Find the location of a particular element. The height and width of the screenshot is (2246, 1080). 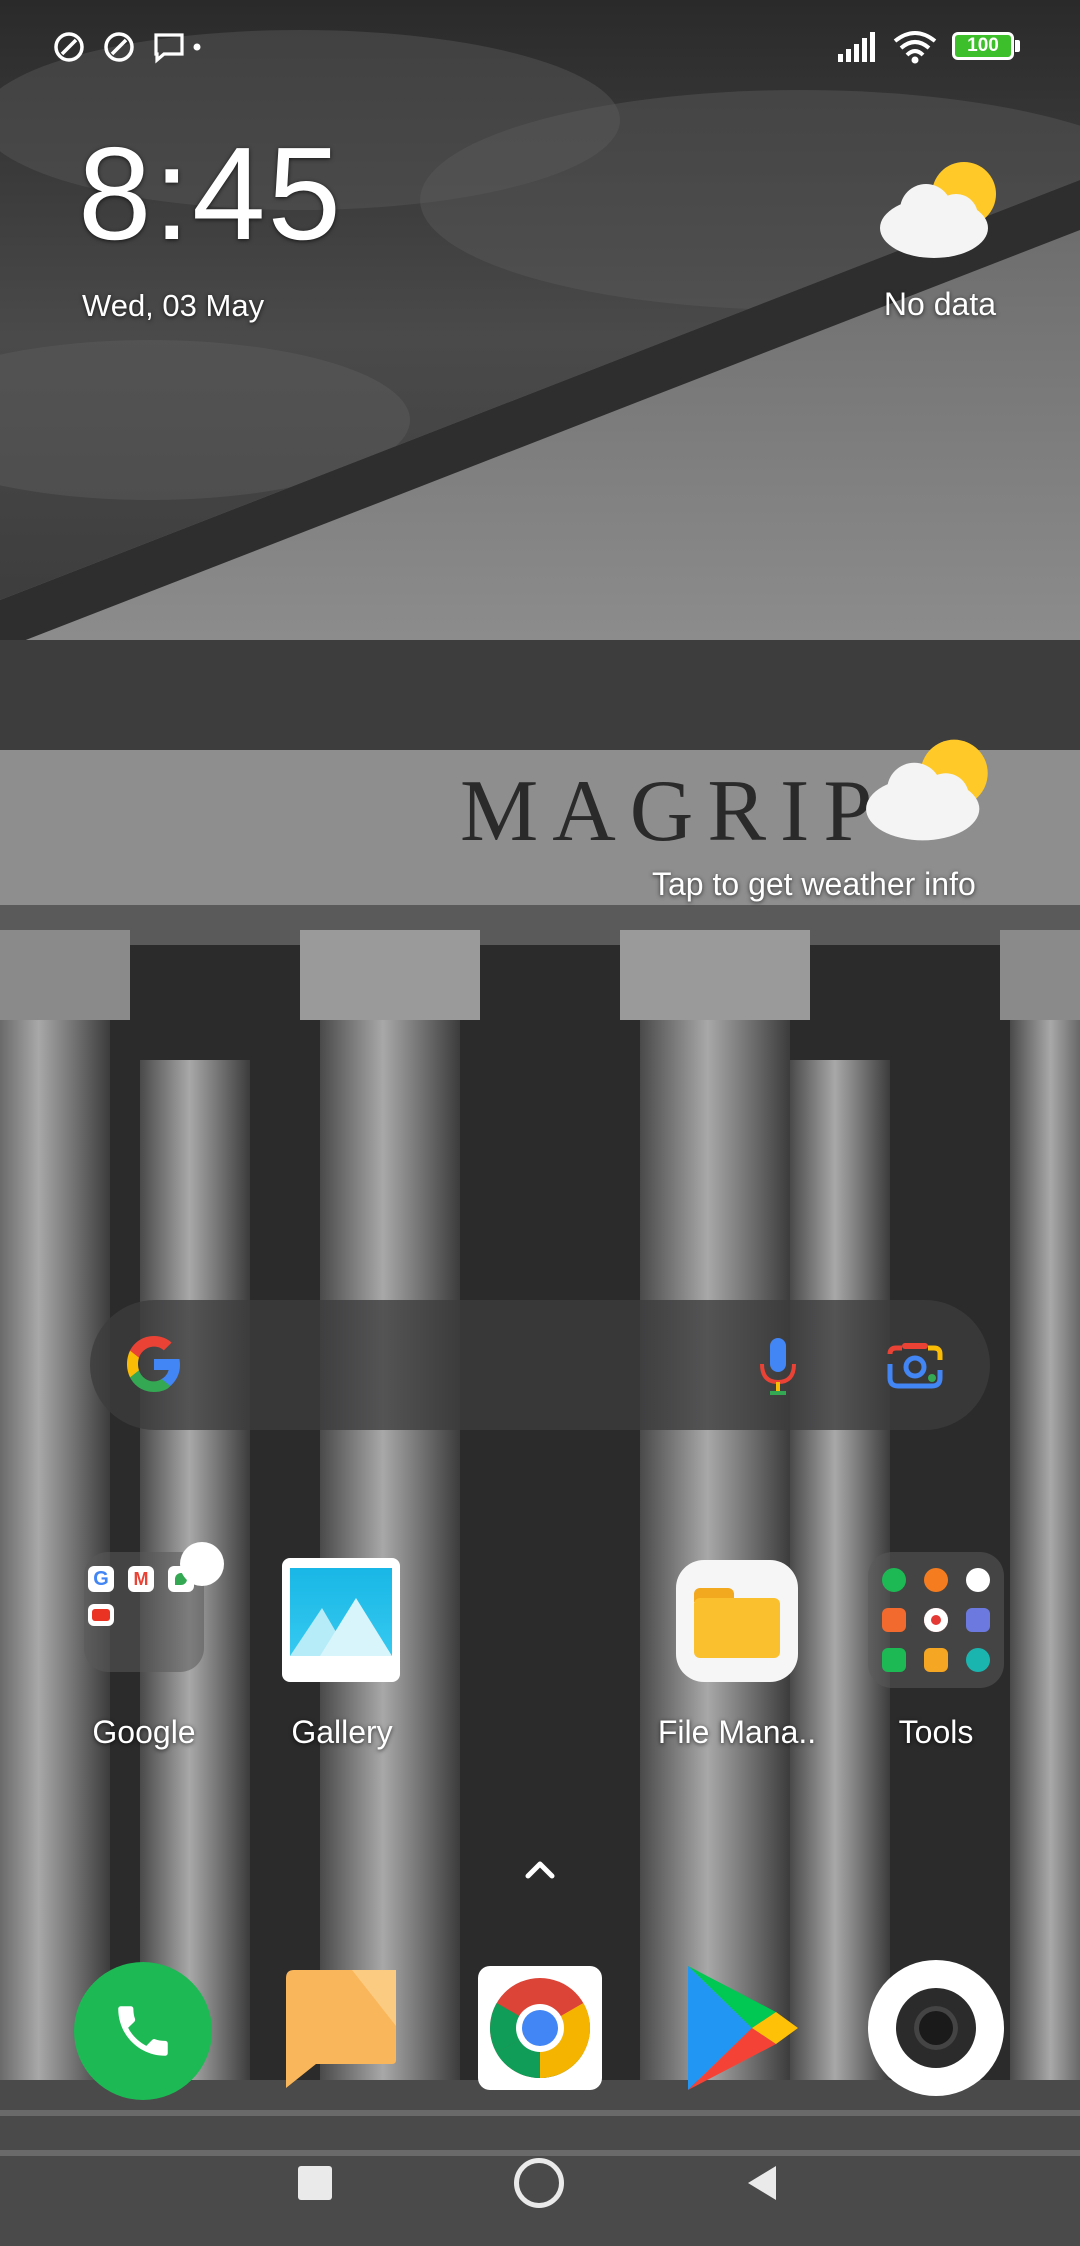

play-store-icon is located at coordinates (741, 2028).